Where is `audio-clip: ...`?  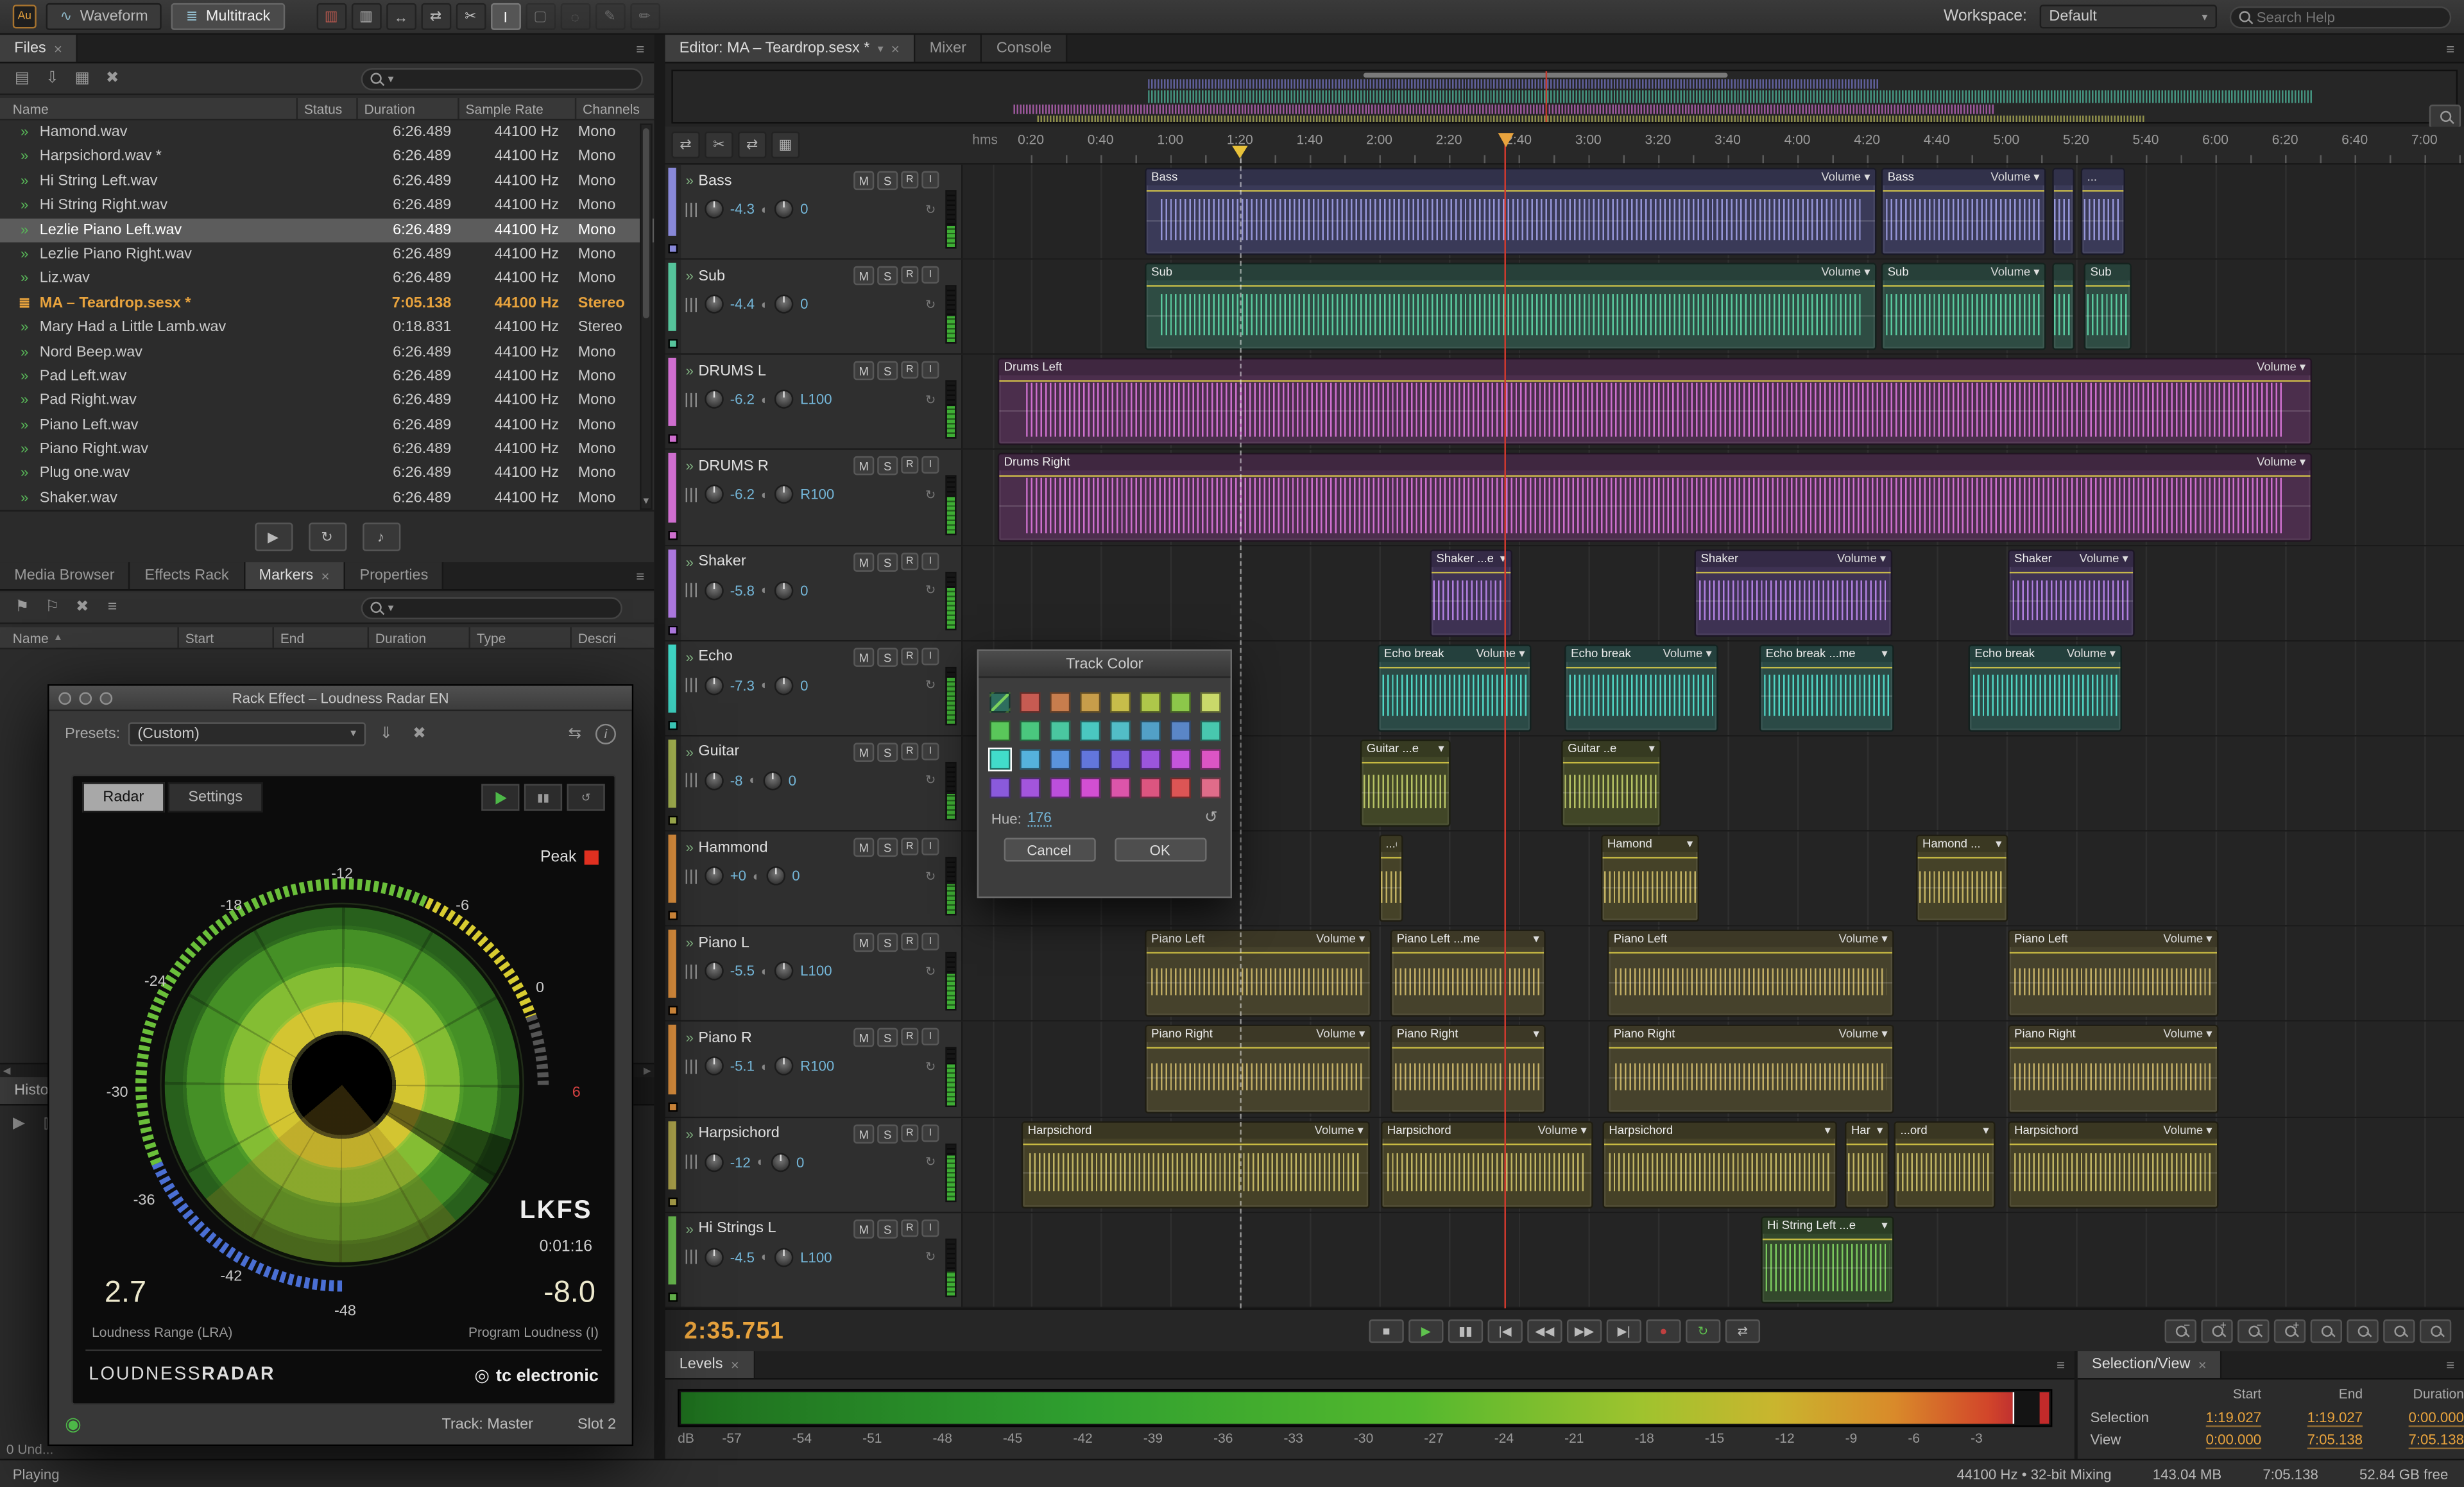
audio-clip: ... is located at coordinates (2103, 211).